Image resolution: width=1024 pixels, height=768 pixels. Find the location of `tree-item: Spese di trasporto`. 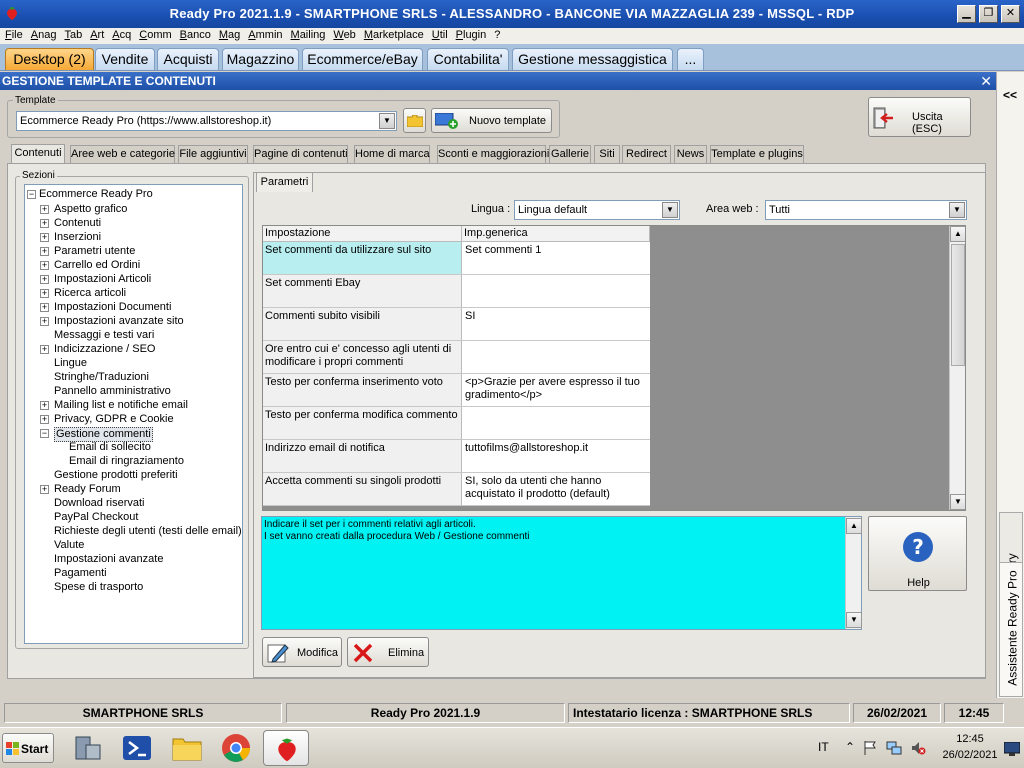

tree-item: Spese di trasporto is located at coordinates (98, 587).